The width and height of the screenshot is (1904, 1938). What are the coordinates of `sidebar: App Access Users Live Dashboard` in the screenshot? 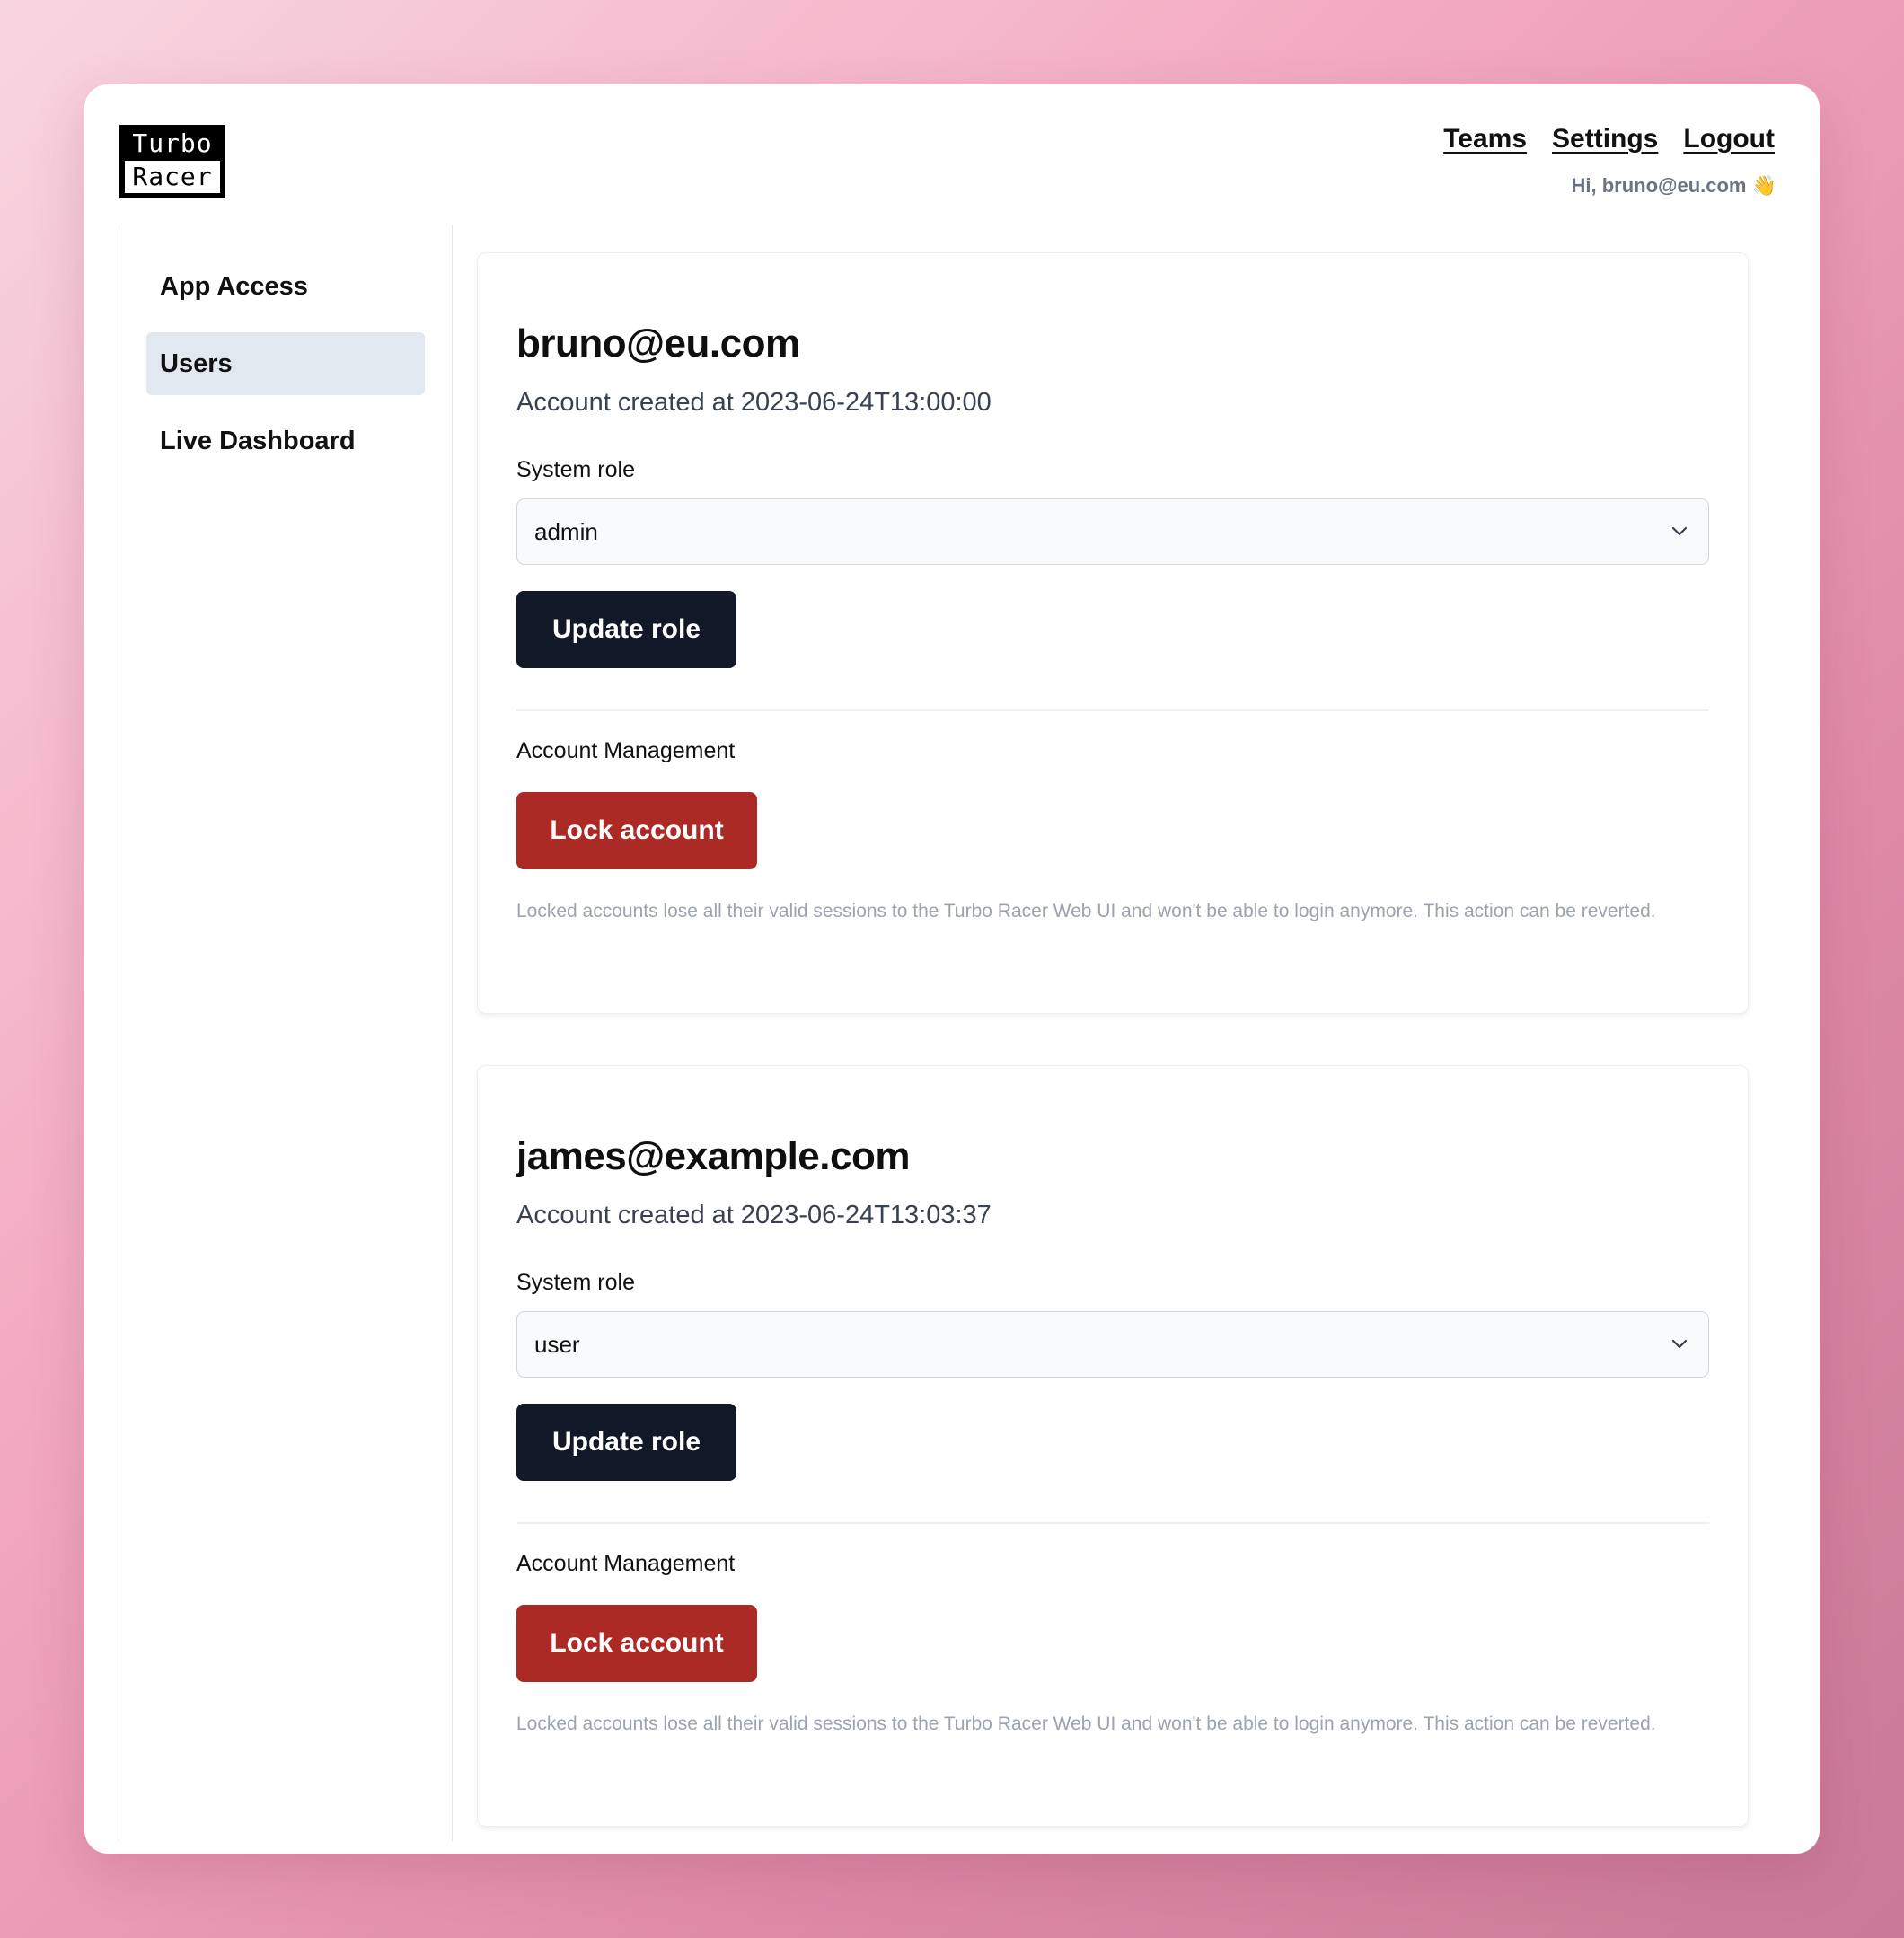 It's located at (286, 1033).